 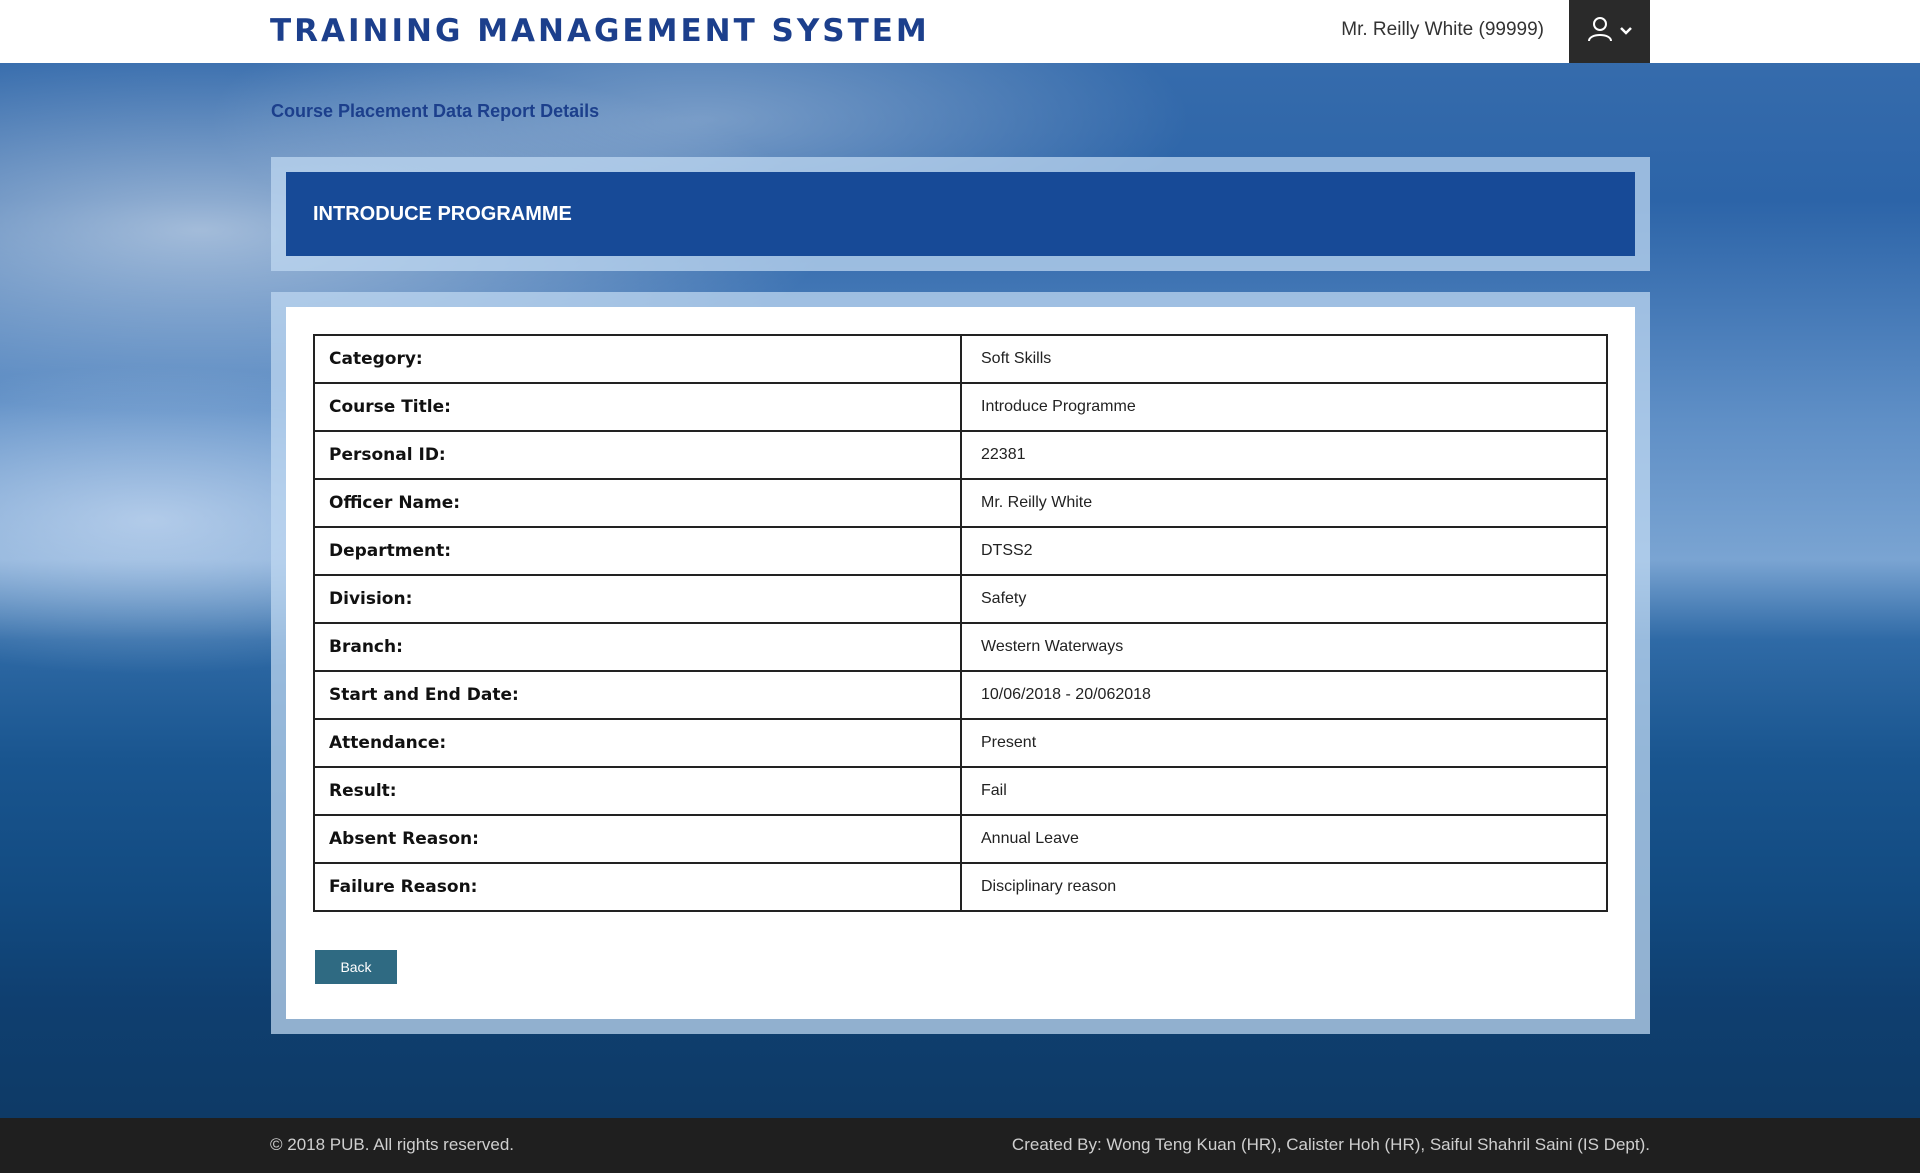 What do you see at coordinates (1284, 455) in the screenshot?
I see `detail-value: 22381` at bounding box center [1284, 455].